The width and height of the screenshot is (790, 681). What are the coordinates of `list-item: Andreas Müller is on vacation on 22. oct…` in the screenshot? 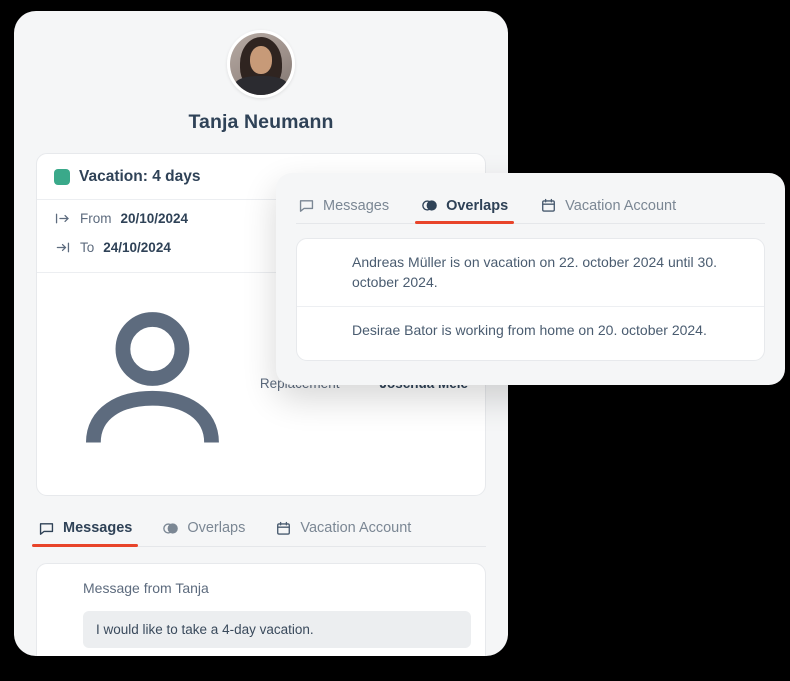 It's located at (530, 272).